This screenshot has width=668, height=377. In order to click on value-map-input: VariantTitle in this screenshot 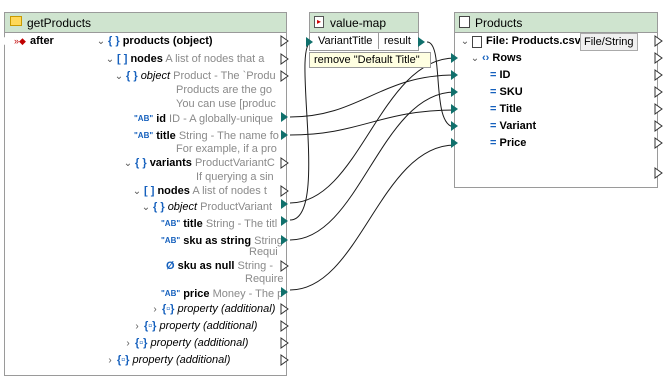, I will do `click(345, 41)`.